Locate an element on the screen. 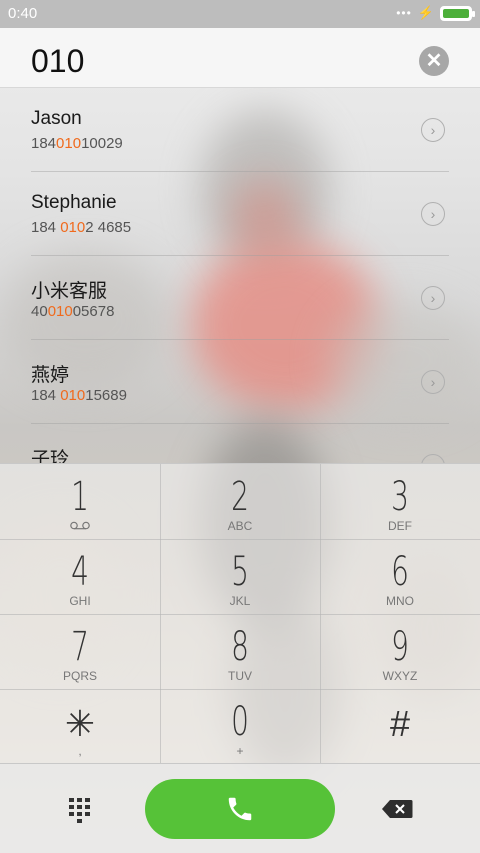  key-4: 4 GHI is located at coordinates (80, 576).